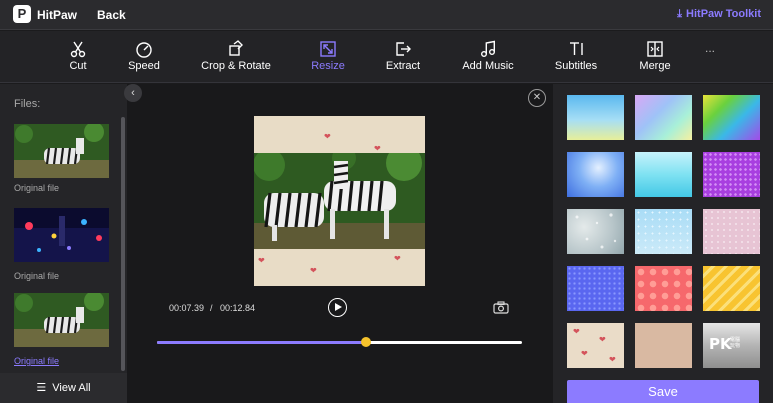 This screenshot has height=403, width=773. I want to click on background-beige-solid, so click(663, 345).